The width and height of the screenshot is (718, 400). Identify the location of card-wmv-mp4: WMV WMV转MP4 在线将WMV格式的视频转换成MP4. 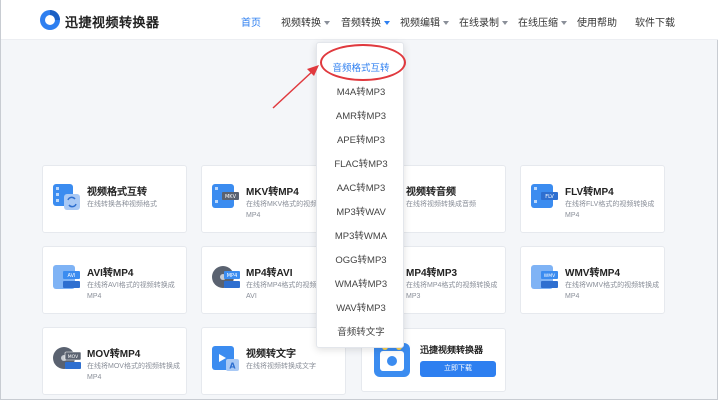
(592, 280).